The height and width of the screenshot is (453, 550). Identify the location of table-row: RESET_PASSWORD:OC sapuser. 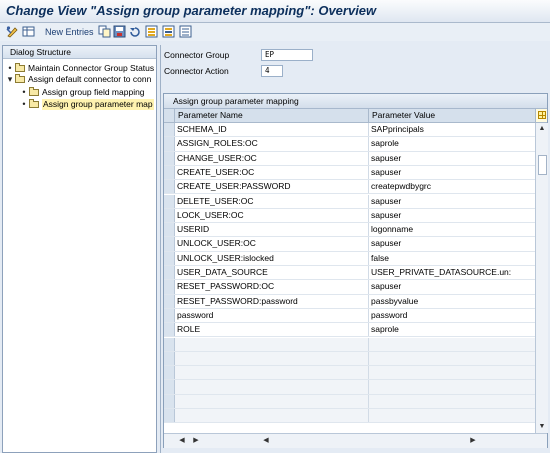
(349, 287).